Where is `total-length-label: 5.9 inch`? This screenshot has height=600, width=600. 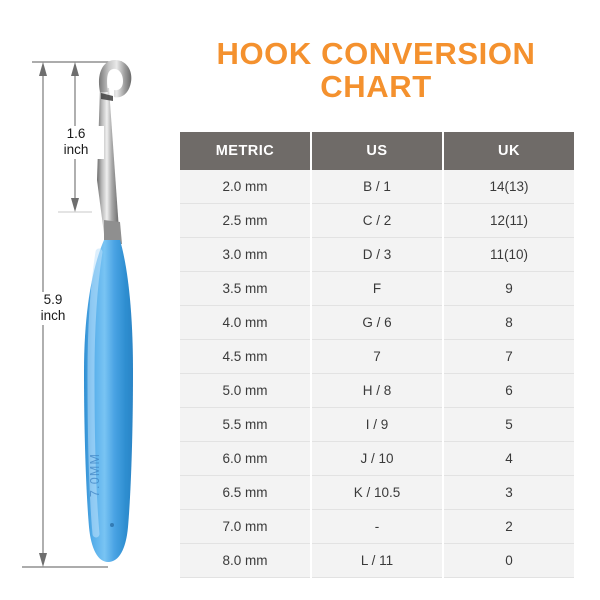
total-length-label: 5.9 inch is located at coordinates (53, 308).